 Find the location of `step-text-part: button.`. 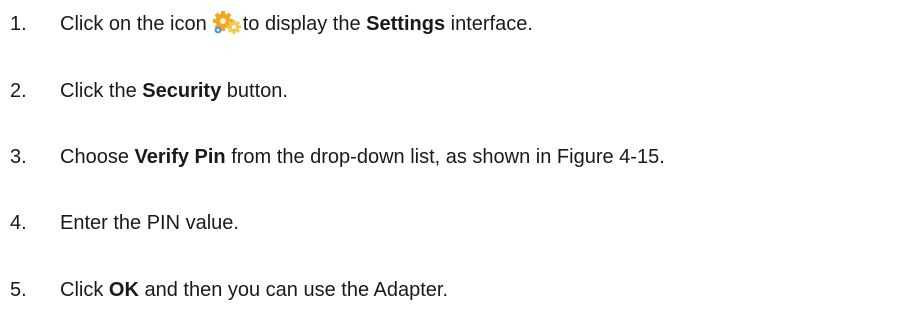

step-text-part: button. is located at coordinates (257, 91).